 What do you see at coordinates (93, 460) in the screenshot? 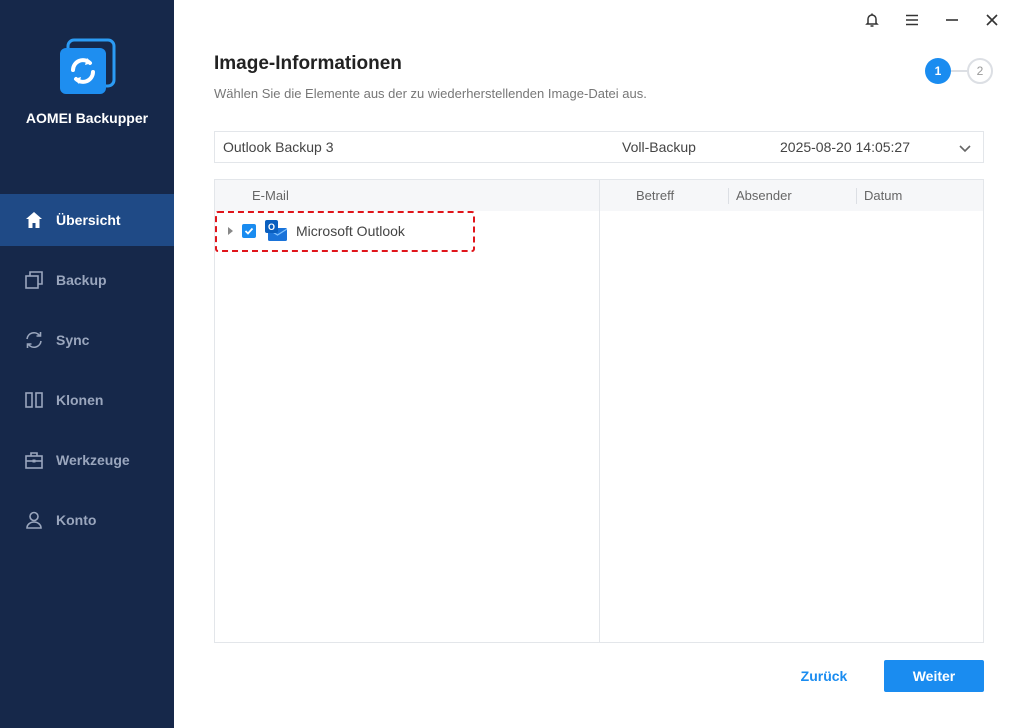
I see `sidebar-item-label: Werkzeuge` at bounding box center [93, 460].